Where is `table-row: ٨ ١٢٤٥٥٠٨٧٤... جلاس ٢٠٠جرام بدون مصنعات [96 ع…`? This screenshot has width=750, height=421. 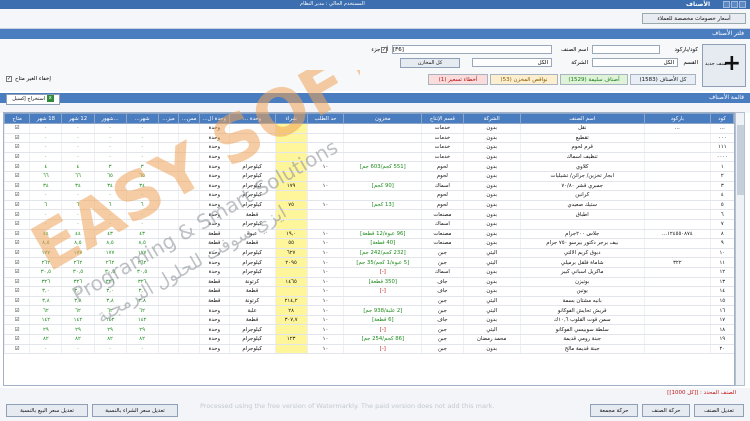
table-row: ٨ ١٢٤٥٥٠٨٧٤... جلاس ٢٠٠جرام بدون مصنعات [96 ع… is located at coordinates (369, 234).